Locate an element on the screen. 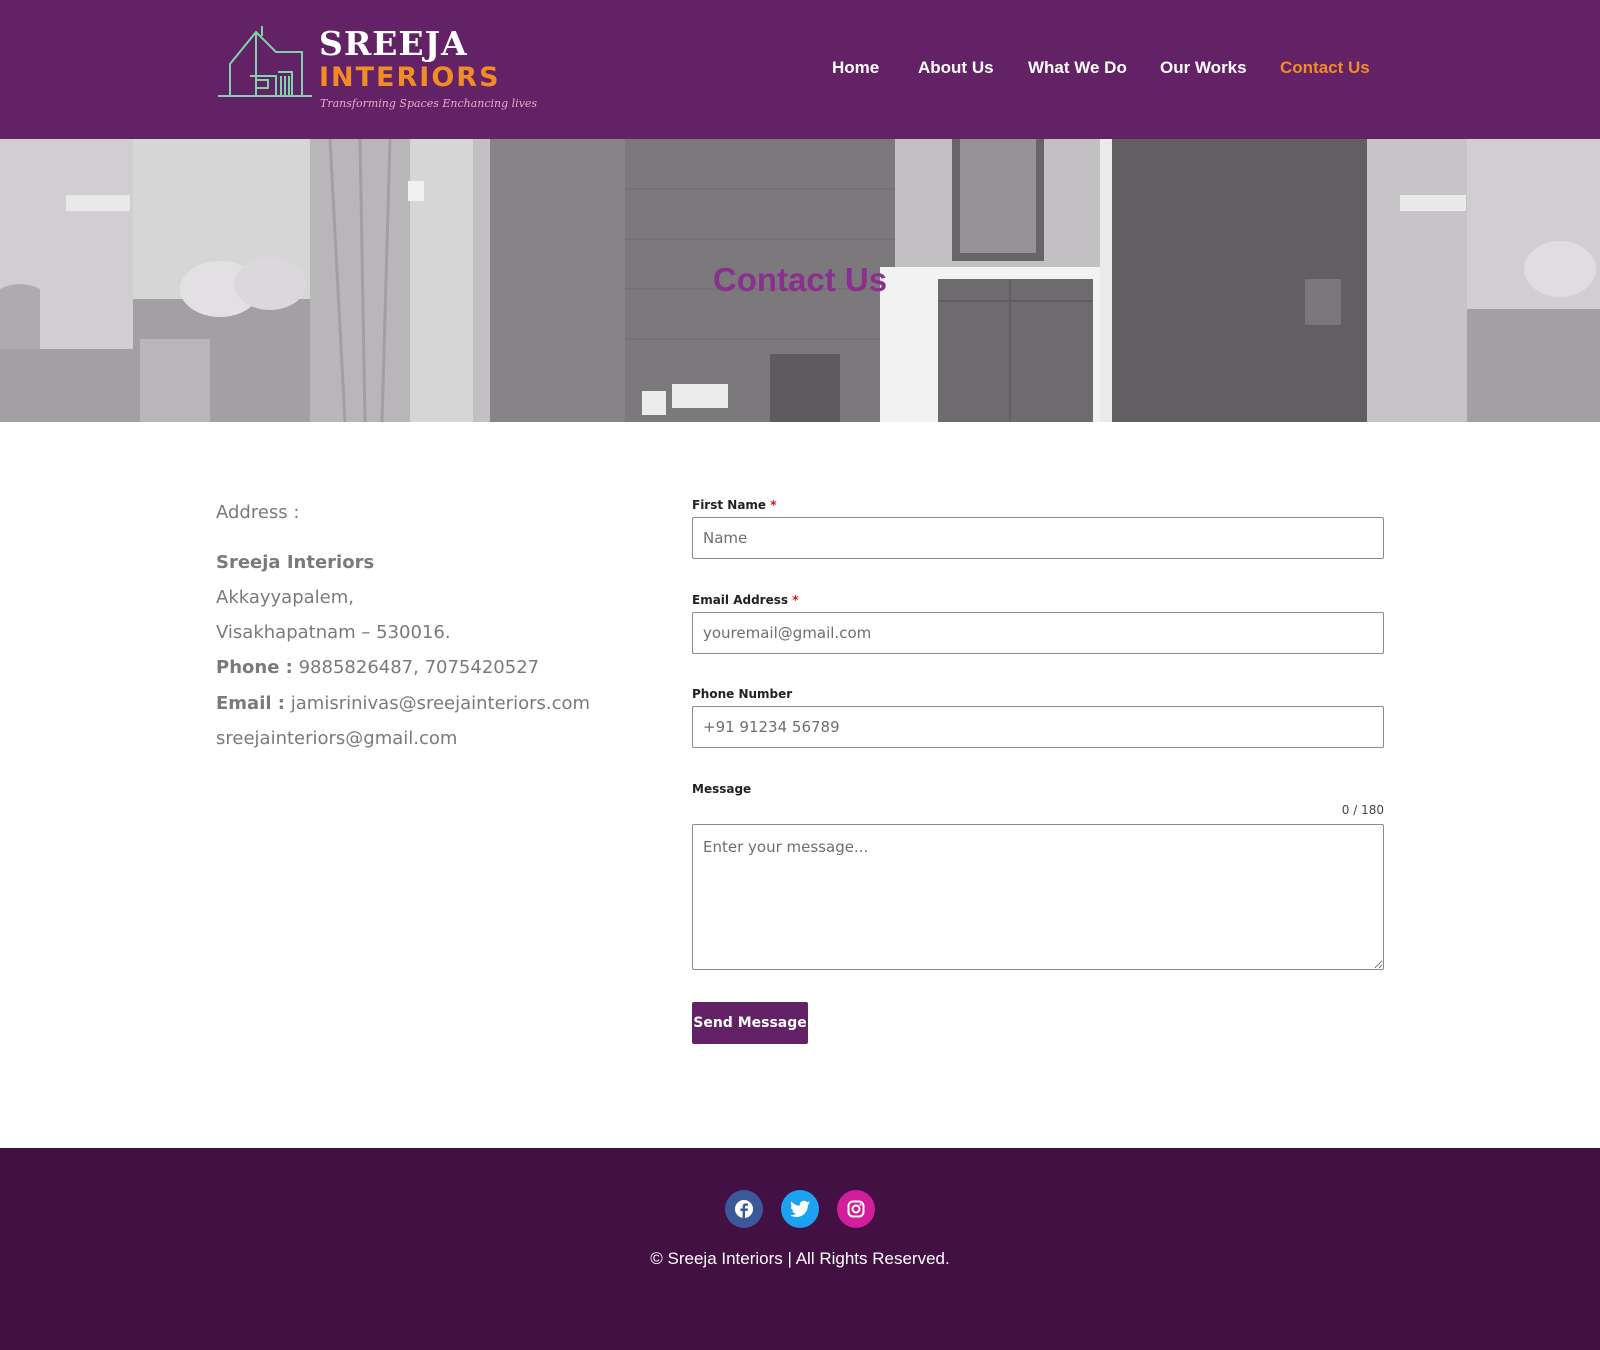 The height and width of the screenshot is (1350, 1600). instagram-camera-icon is located at coordinates (856, 1209).